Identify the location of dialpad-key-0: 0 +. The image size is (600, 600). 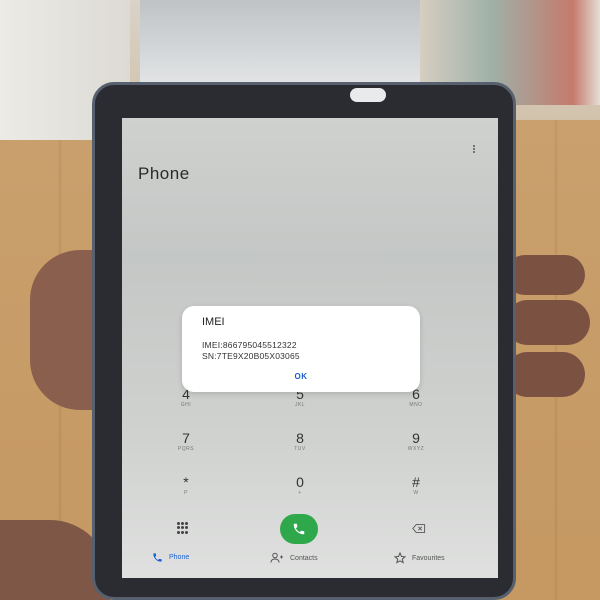
(300, 485).